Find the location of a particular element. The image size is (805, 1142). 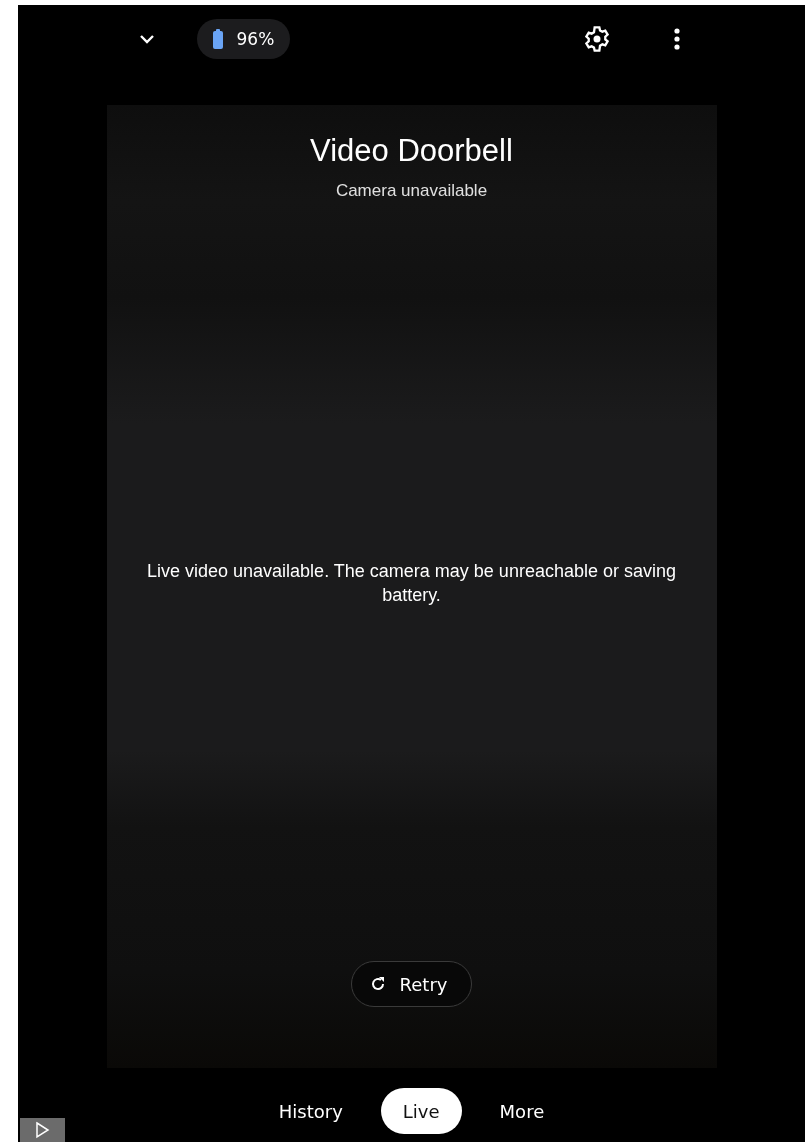

camera-title: Video Doorbell is located at coordinates (411, 151).